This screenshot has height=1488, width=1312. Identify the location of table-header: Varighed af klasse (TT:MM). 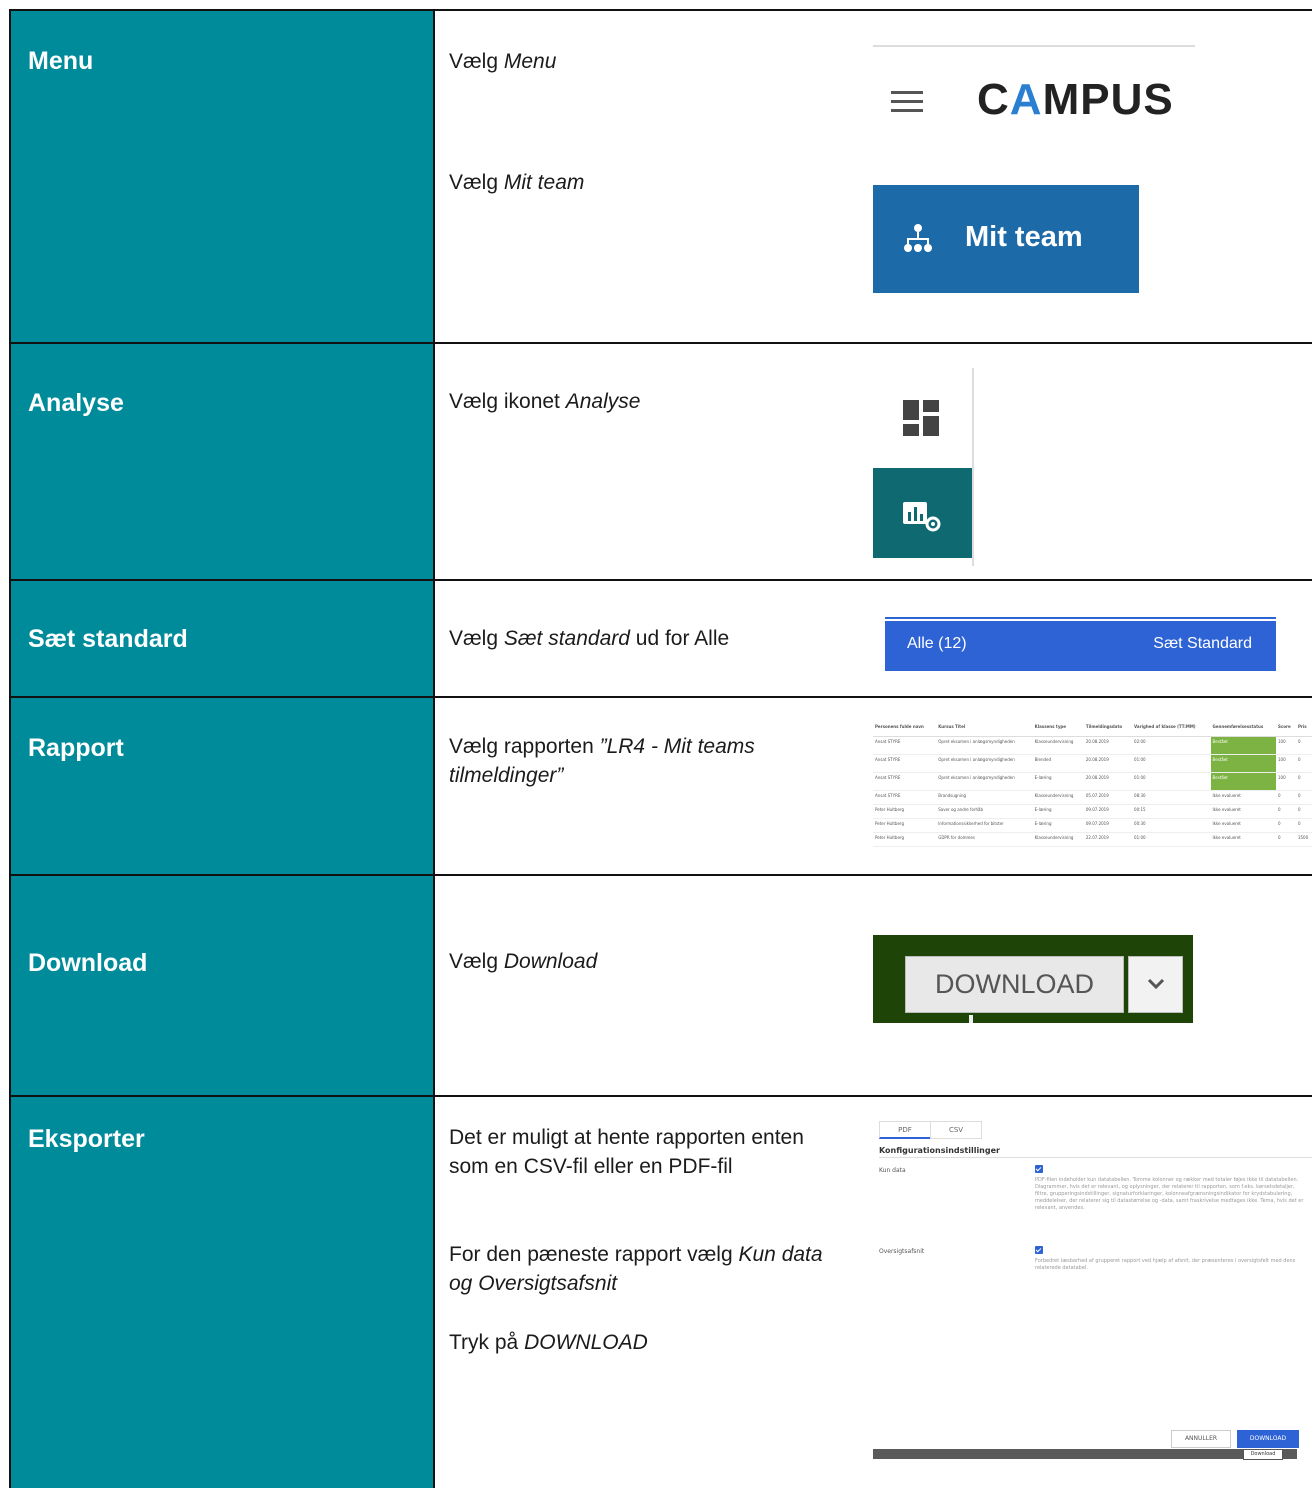
(1171, 727).